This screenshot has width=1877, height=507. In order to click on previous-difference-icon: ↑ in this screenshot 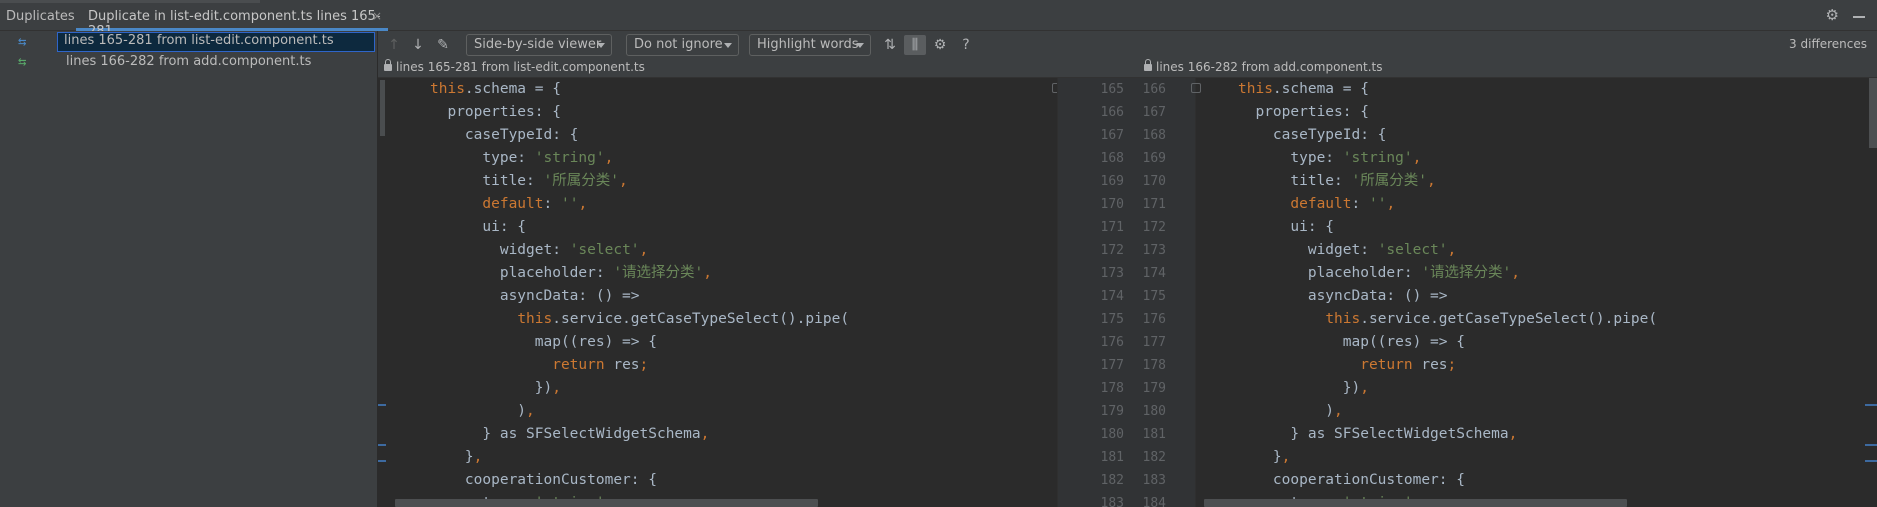, I will do `click(394, 45)`.